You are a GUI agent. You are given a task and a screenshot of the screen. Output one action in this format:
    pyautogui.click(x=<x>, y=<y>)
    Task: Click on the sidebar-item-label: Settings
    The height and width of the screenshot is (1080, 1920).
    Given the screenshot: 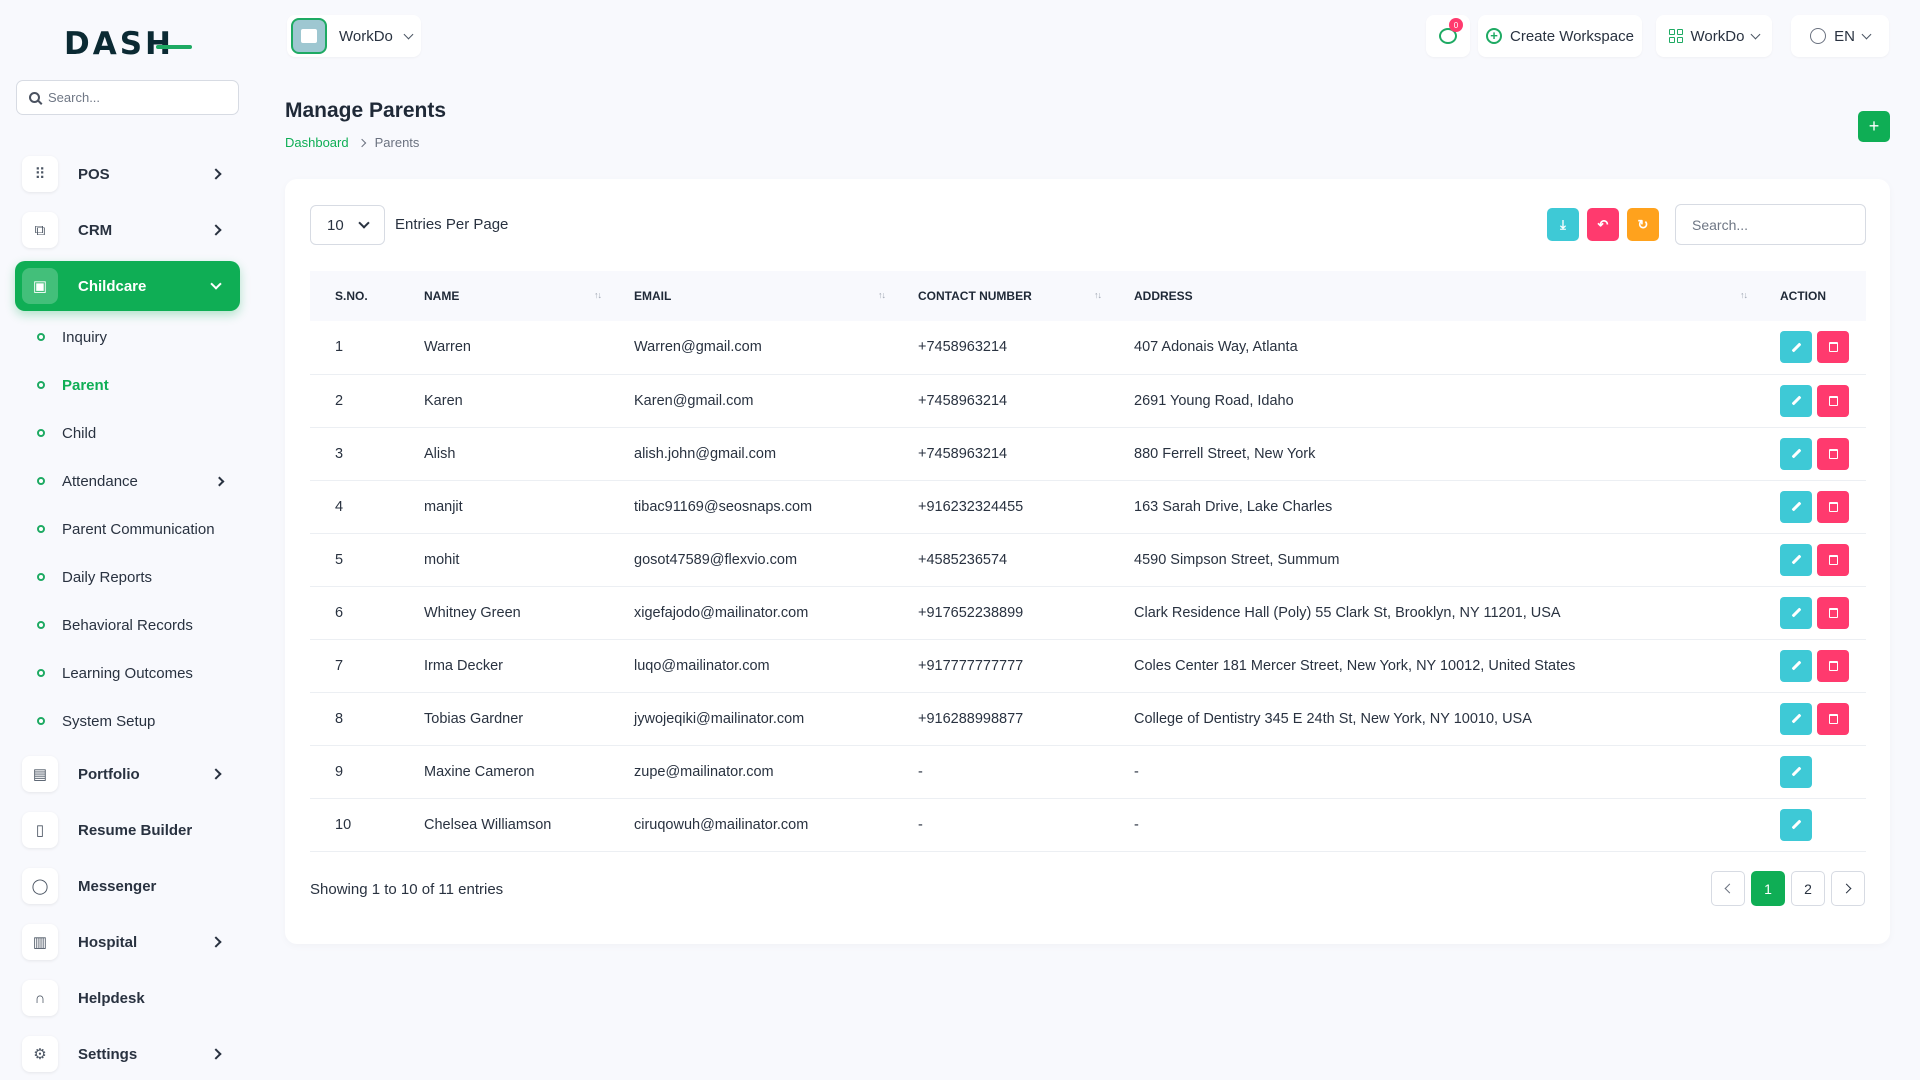 What is the action you would take?
    pyautogui.click(x=108, y=1054)
    